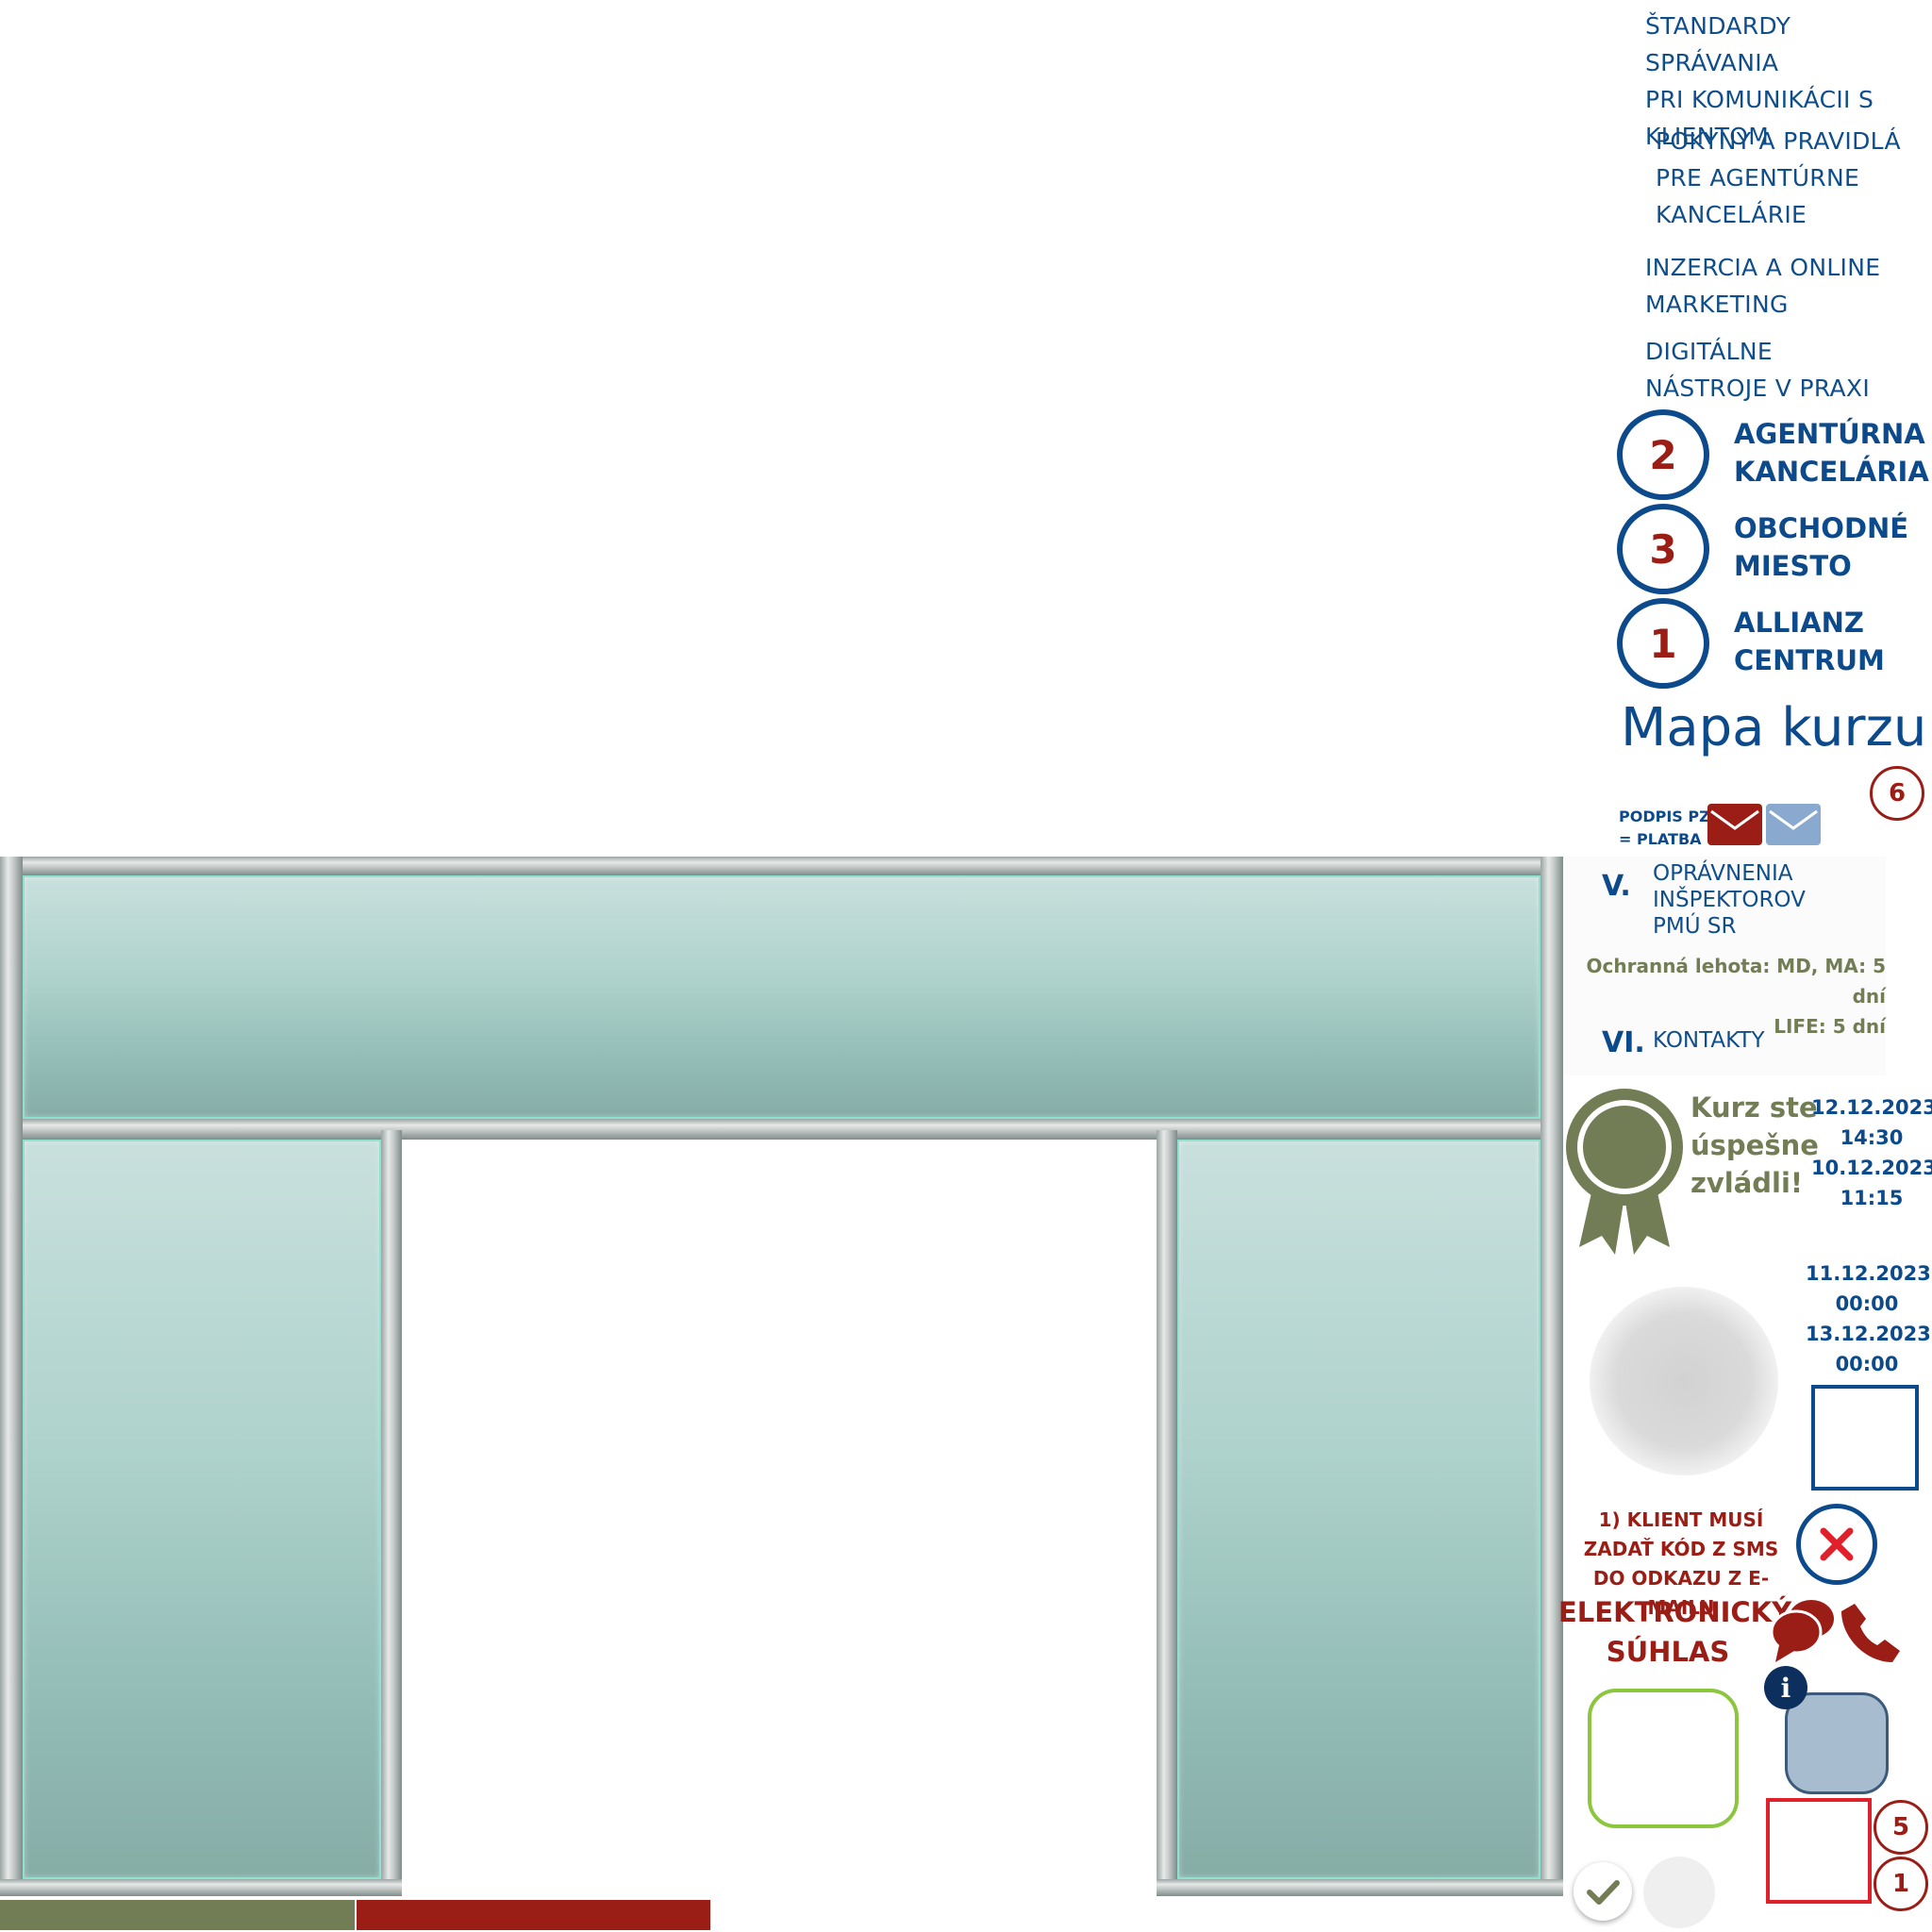  I want to click on option-label-line: AGENTÚRNA, so click(1829, 434).